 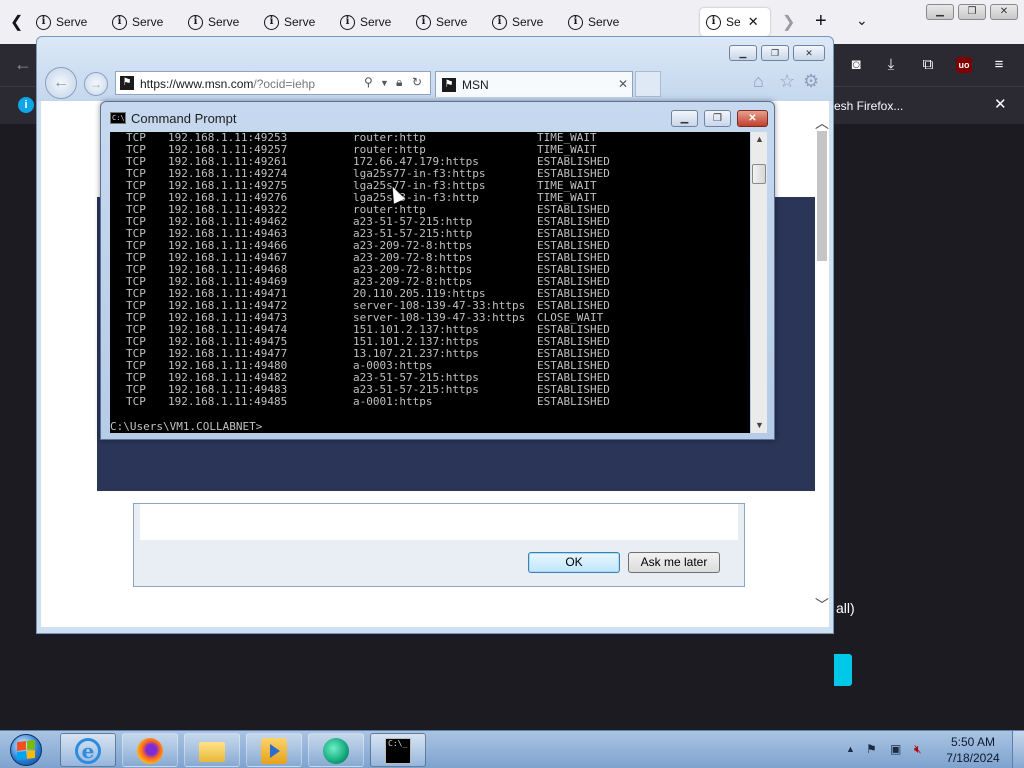 What do you see at coordinates (417, 82) in the screenshot?
I see `refresh-icon: ↻` at bounding box center [417, 82].